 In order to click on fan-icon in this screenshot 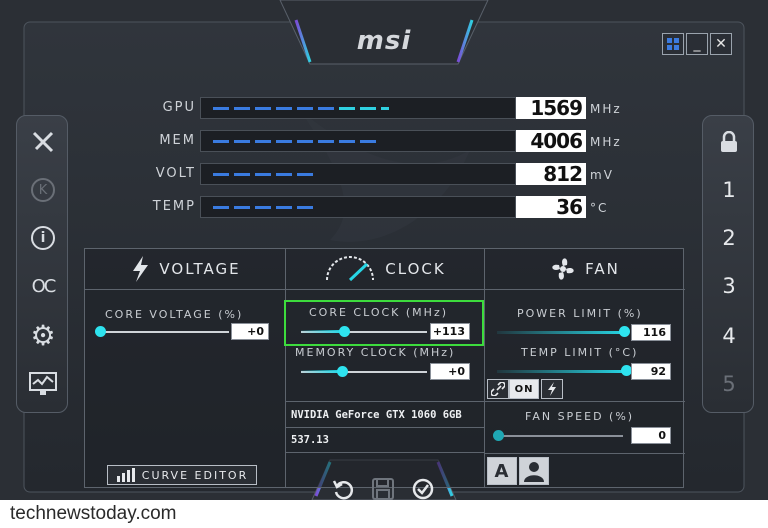, I will do `click(563, 269)`.